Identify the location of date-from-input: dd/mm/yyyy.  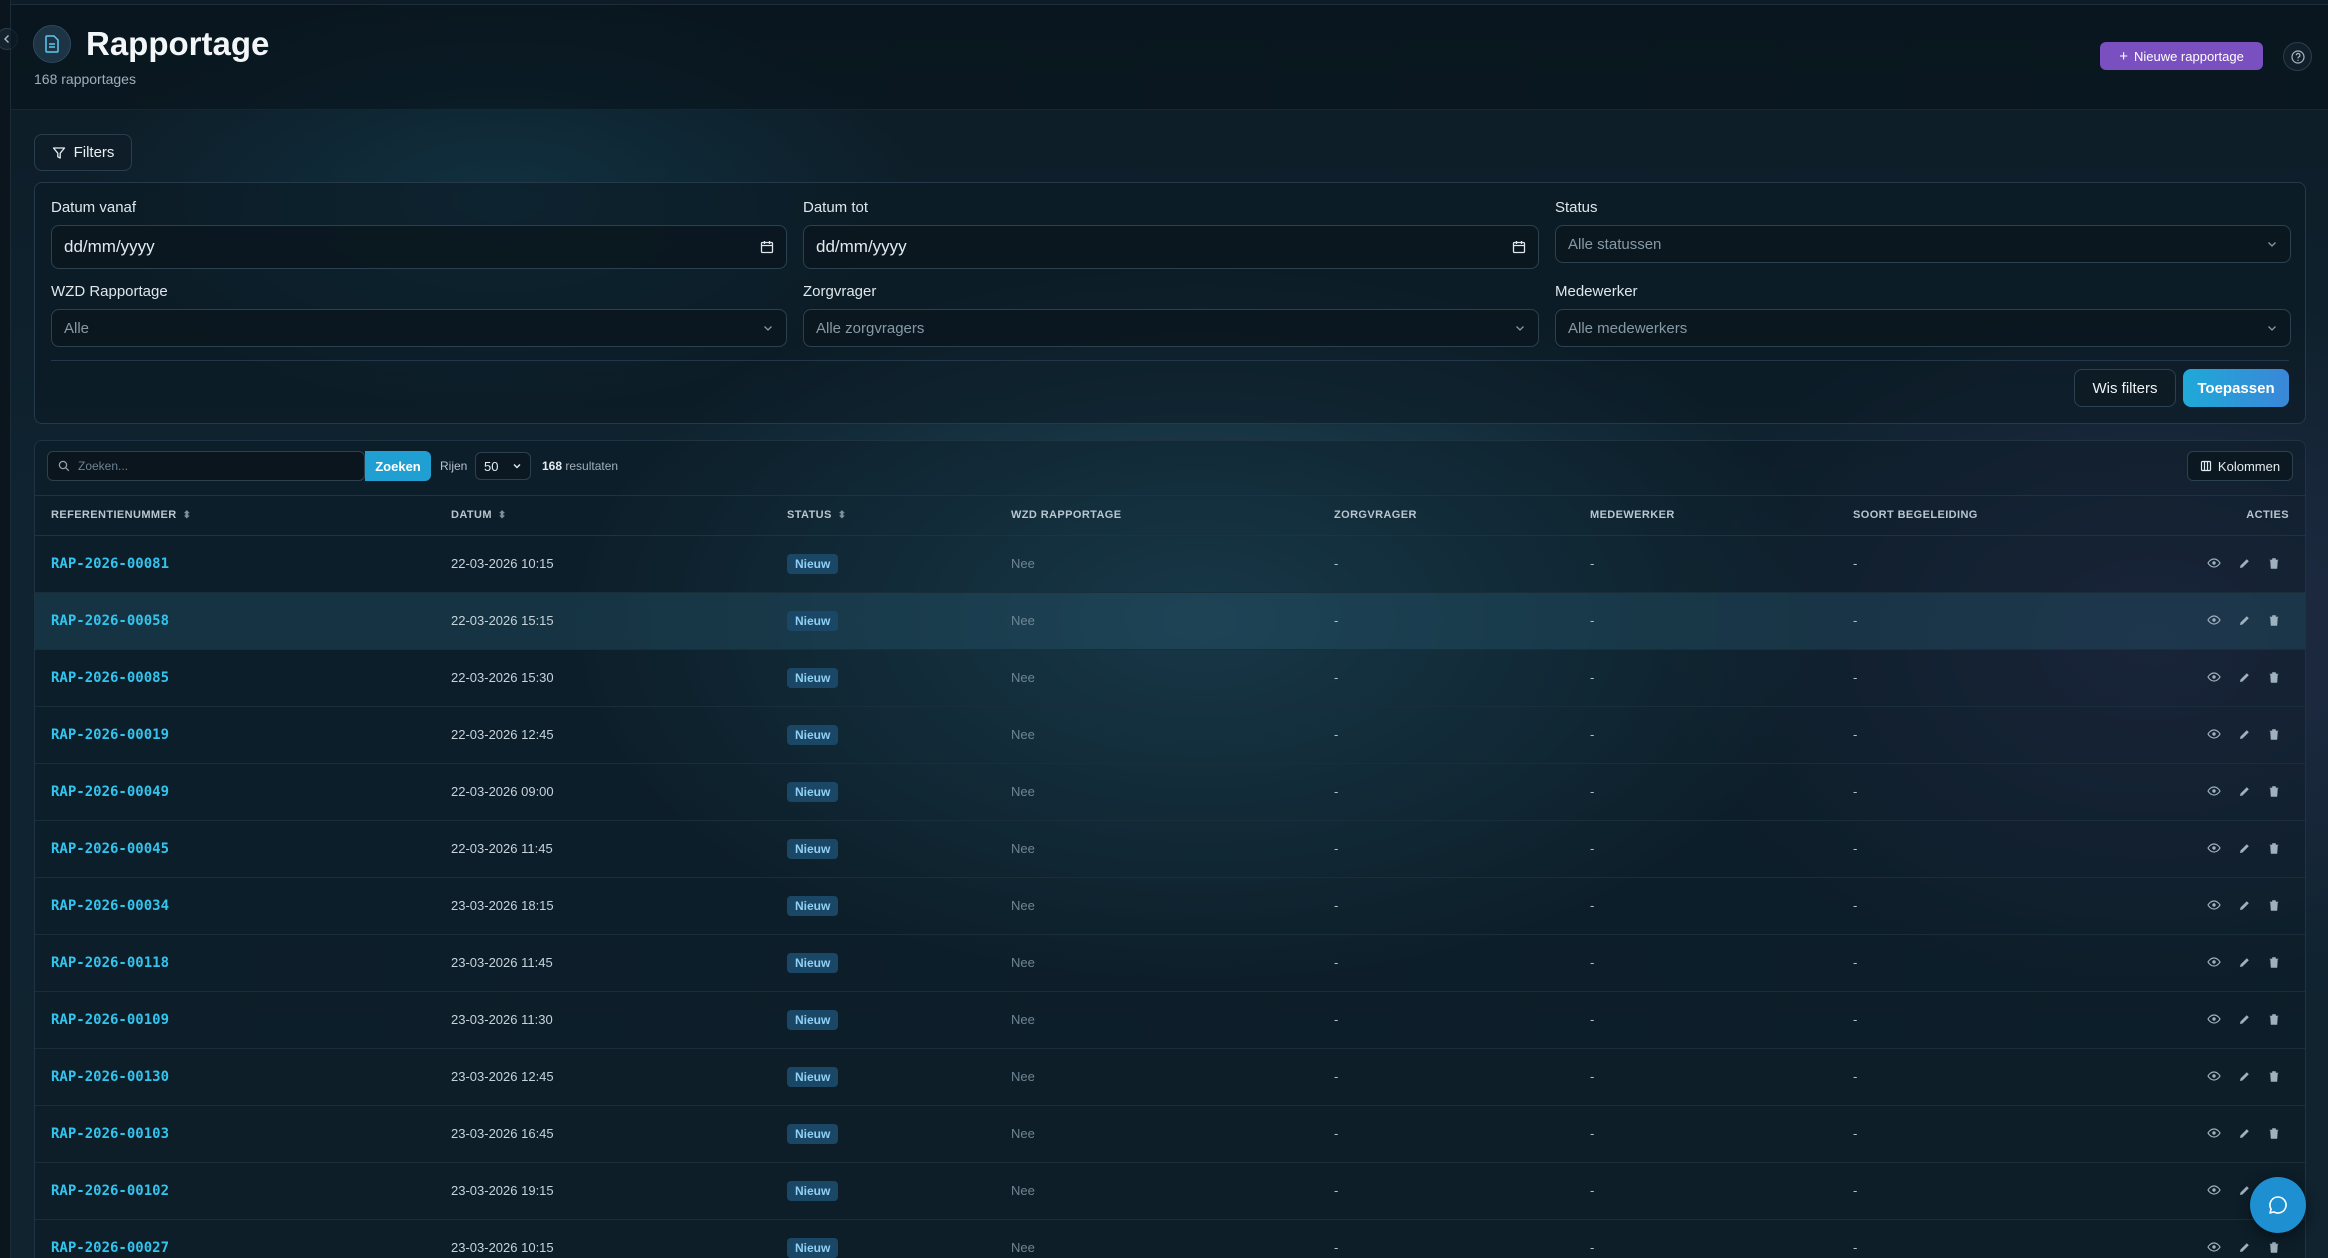
(419, 247).